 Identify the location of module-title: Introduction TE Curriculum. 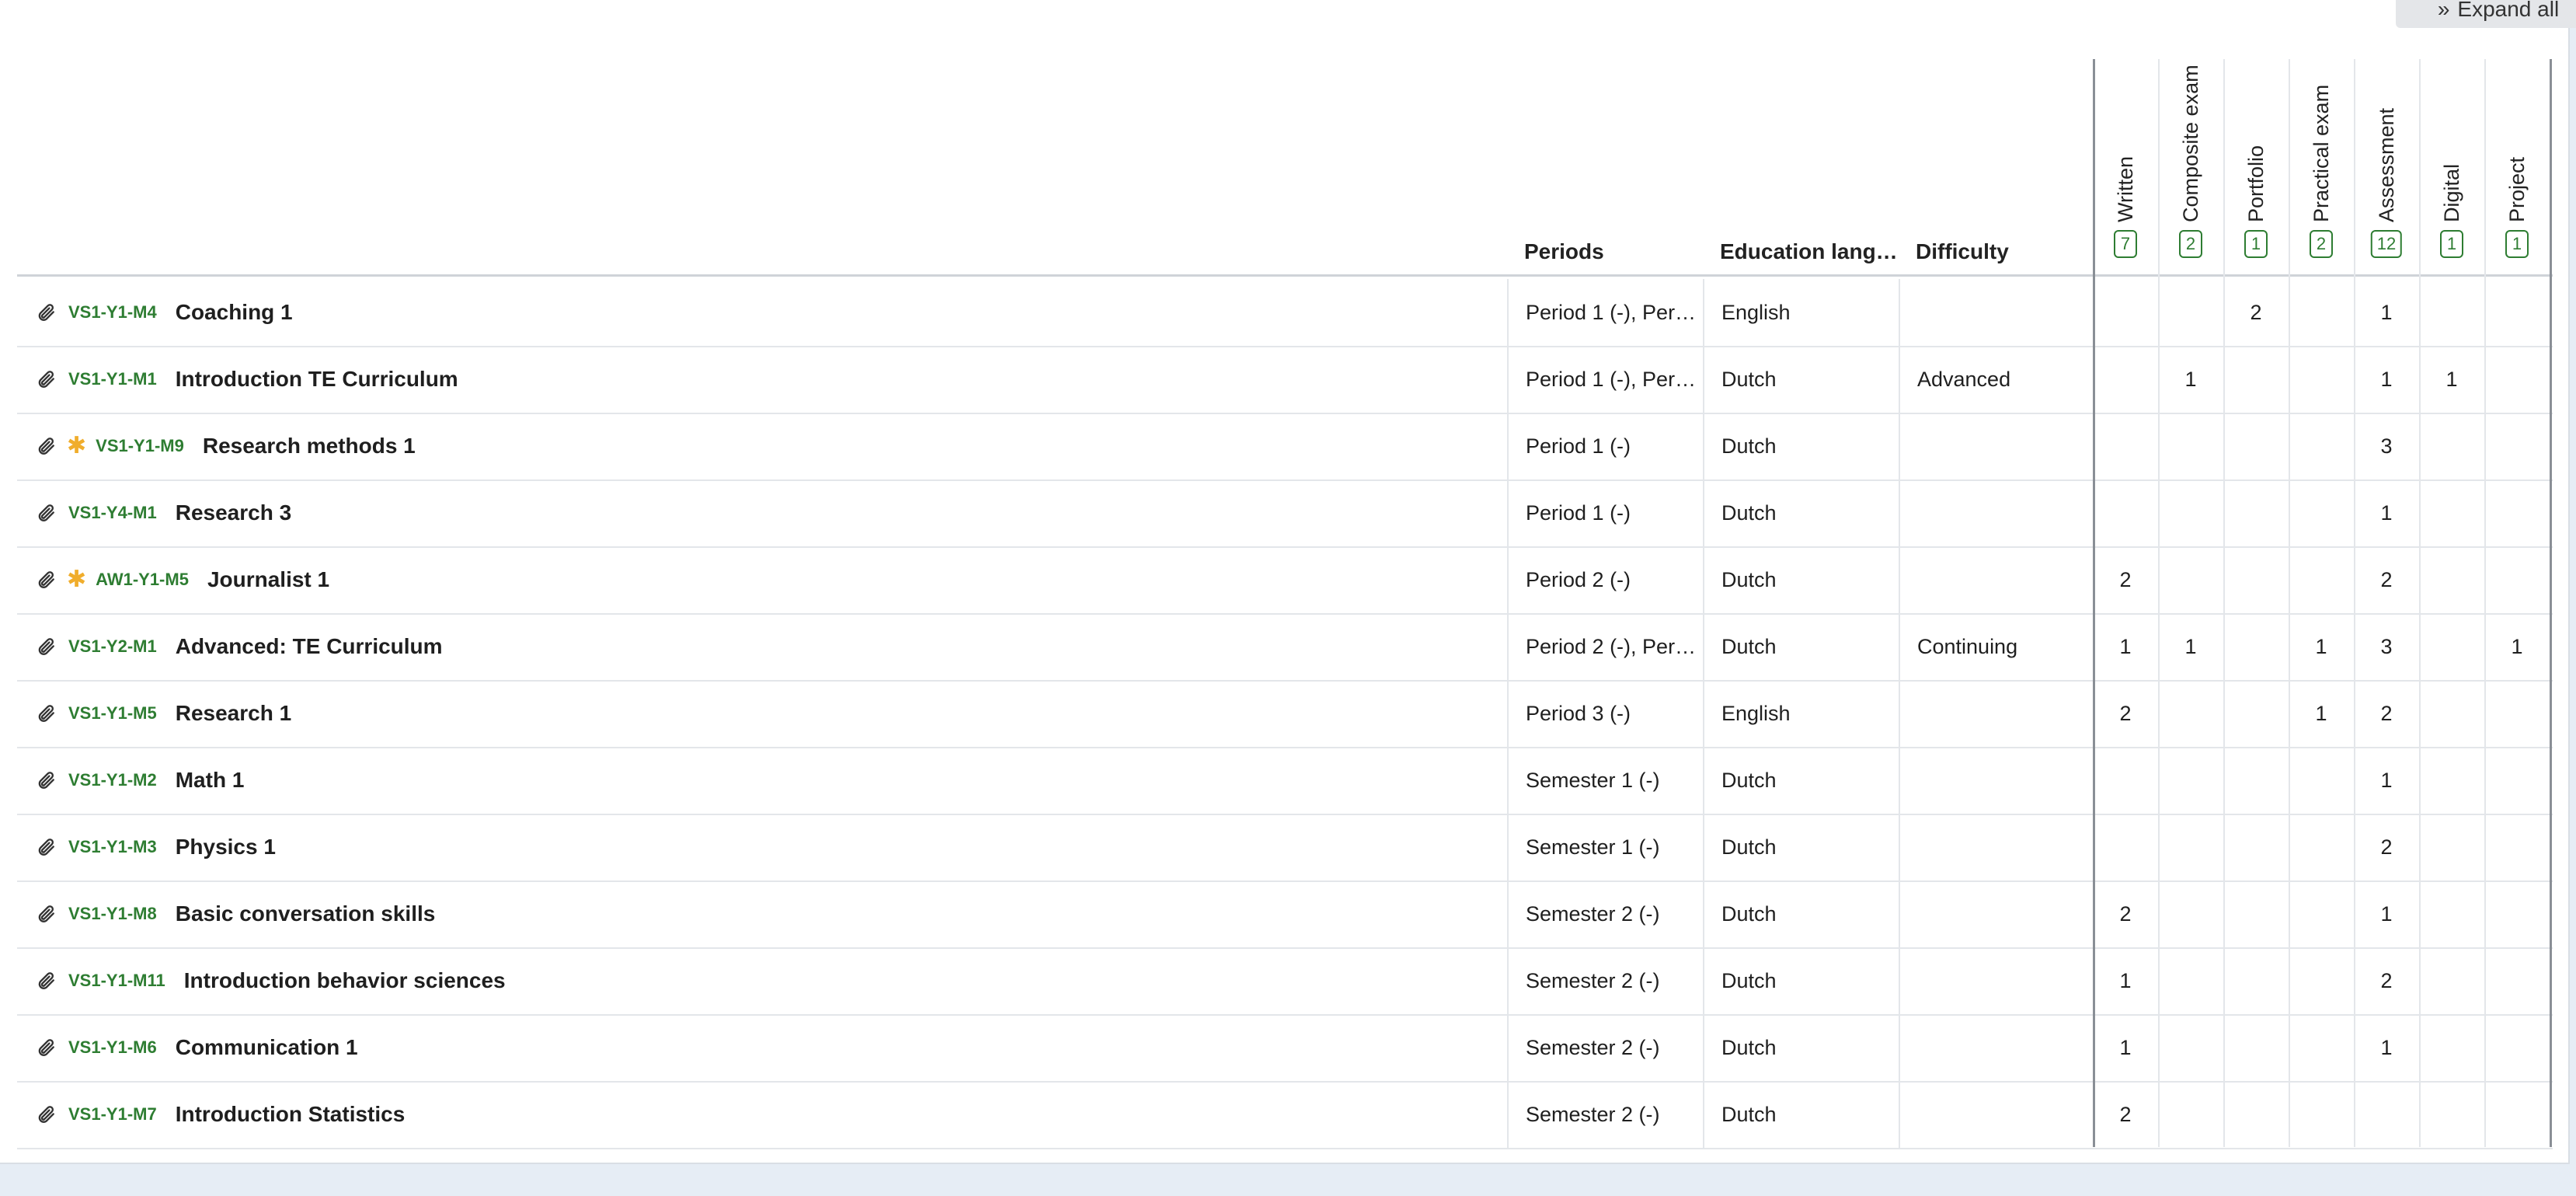
(317, 379).